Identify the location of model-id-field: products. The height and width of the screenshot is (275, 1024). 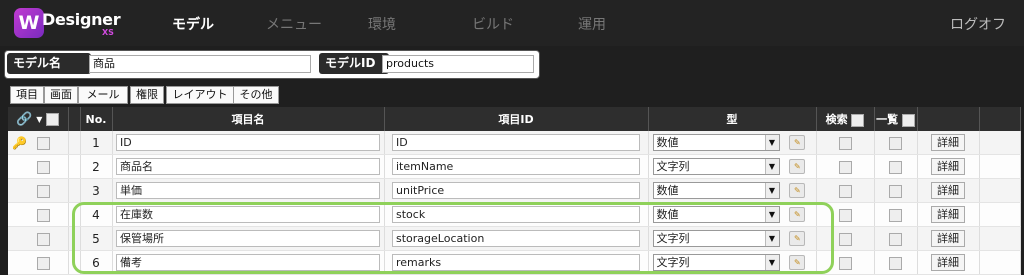
(458, 64).